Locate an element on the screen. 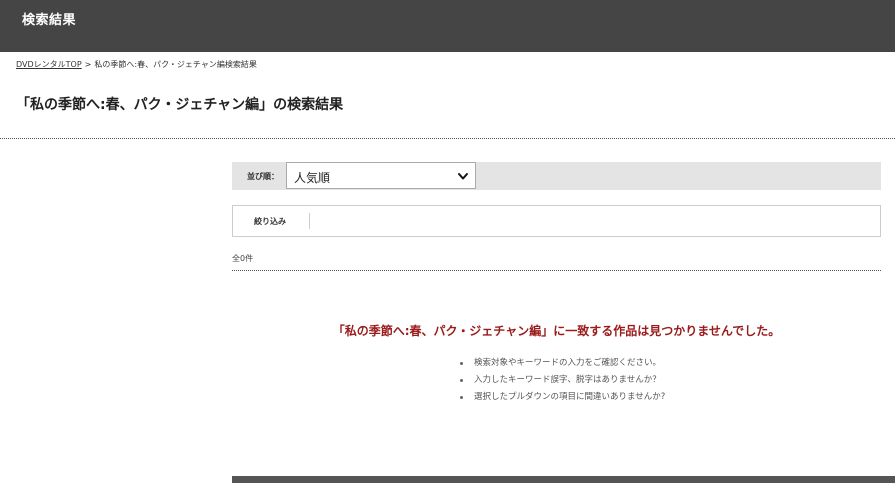 The width and height of the screenshot is (895, 483). breadcrumb: DVDレンタルTOP > 私の季節へ:春、パク・ジェチャン編検索結果 is located at coordinates (136, 64).